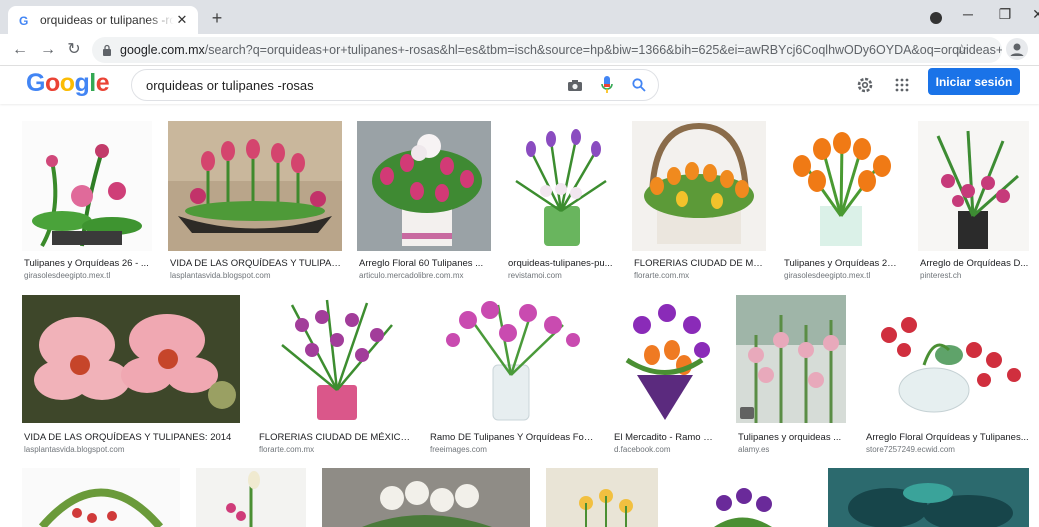 Image resolution: width=1039 pixels, height=527 pixels. Describe the element at coordinates (974, 275) in the screenshot. I see `result-source: pinterest.ch` at that location.